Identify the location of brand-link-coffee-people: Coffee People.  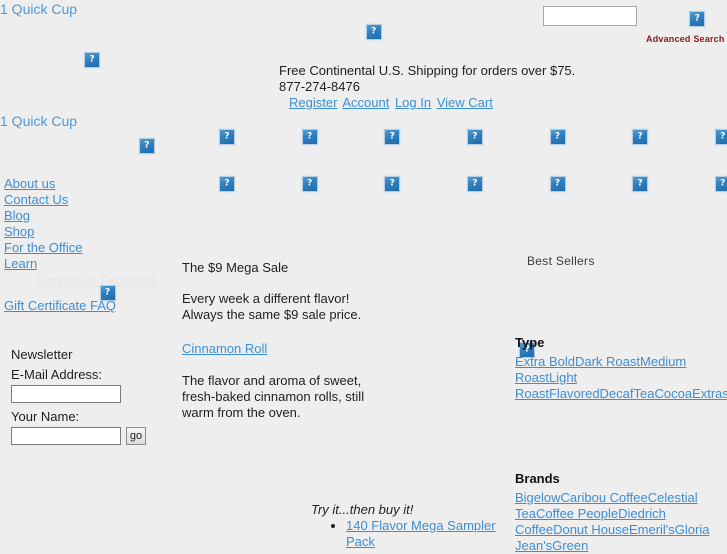
(577, 513).